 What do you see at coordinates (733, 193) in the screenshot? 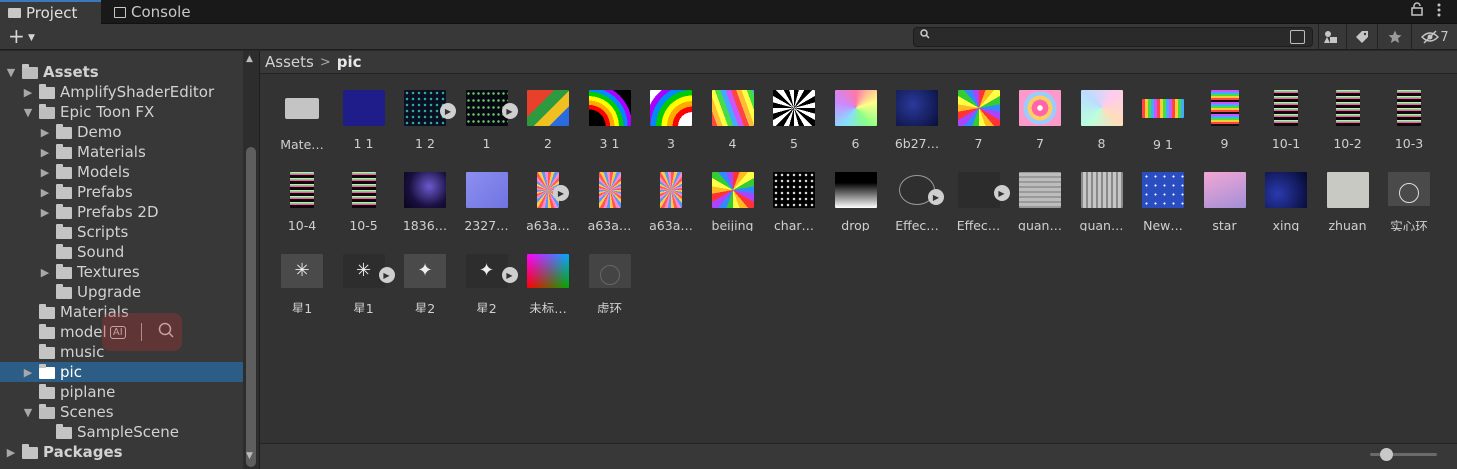
I see `asset-tile: beijing` at bounding box center [733, 193].